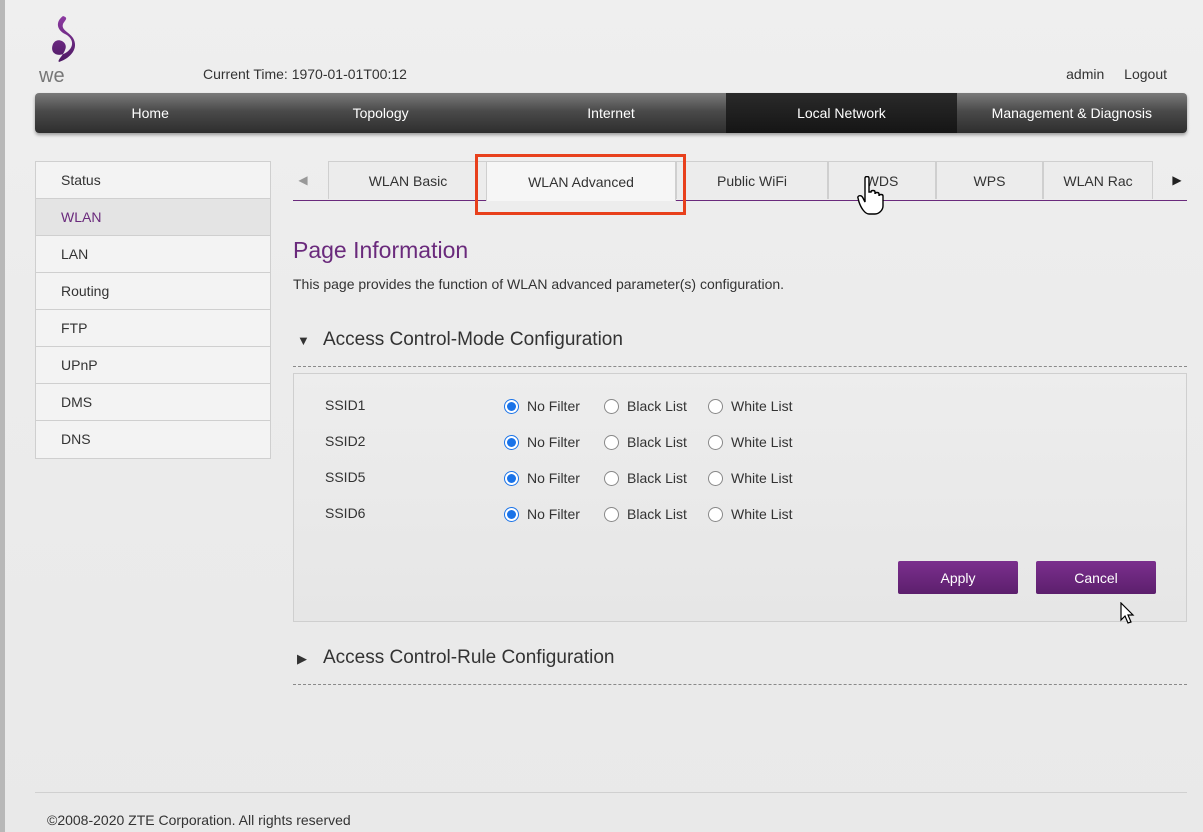  I want to click on page-title: Page Information, so click(381, 250).